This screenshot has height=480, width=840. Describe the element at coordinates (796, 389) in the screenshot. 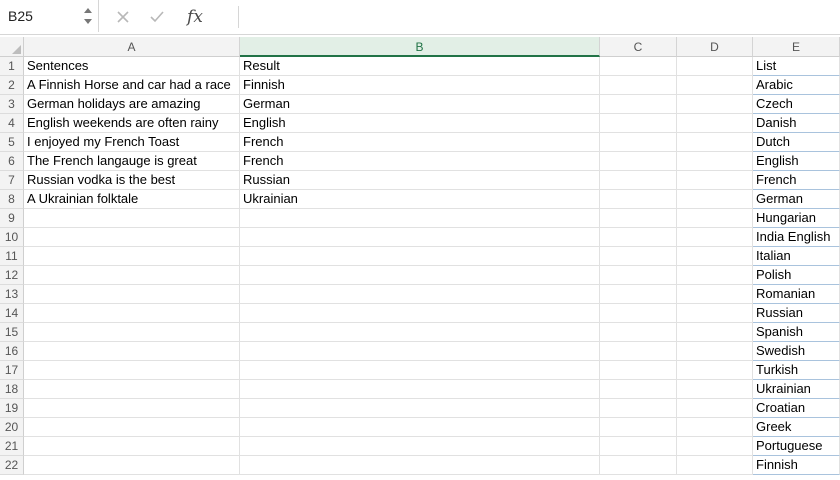

I see `cell-e: Ukrainian` at that location.